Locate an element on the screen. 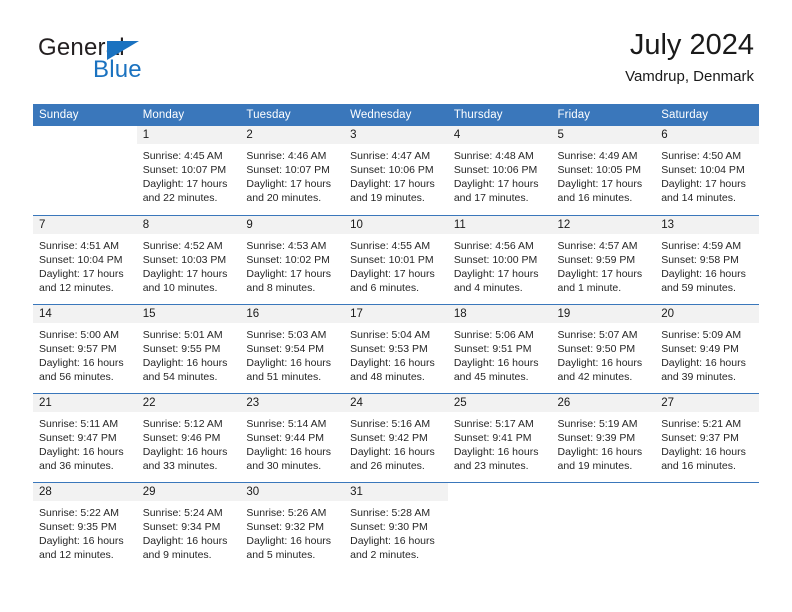 The image size is (792, 612). sunrise-text: Sunrise: 4:45 AM is located at coordinates (182, 156).